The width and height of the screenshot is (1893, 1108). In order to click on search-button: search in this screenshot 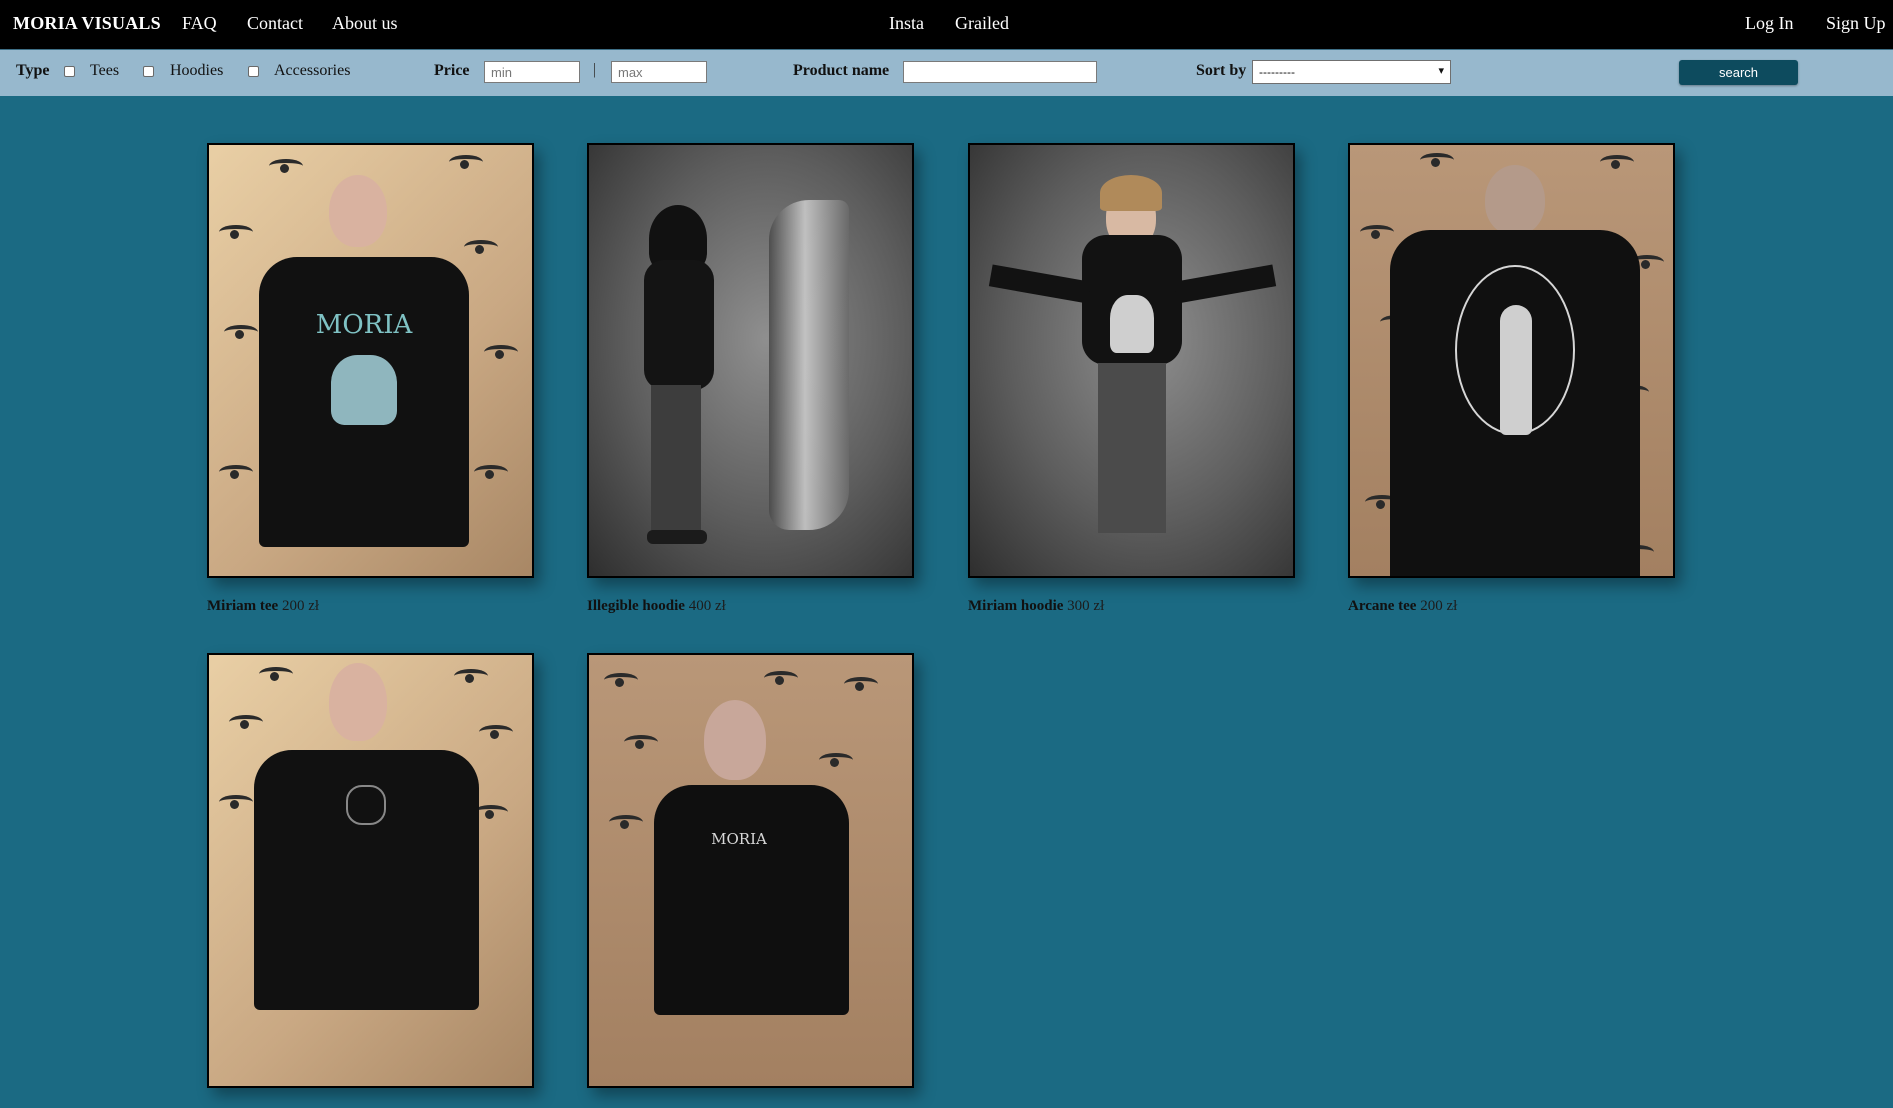, I will do `click(1738, 72)`.